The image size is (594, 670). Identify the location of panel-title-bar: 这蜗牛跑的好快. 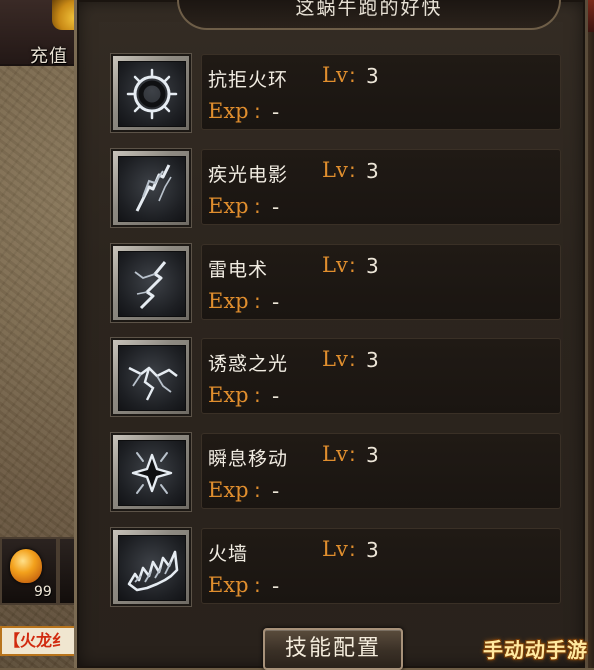
(369, 15).